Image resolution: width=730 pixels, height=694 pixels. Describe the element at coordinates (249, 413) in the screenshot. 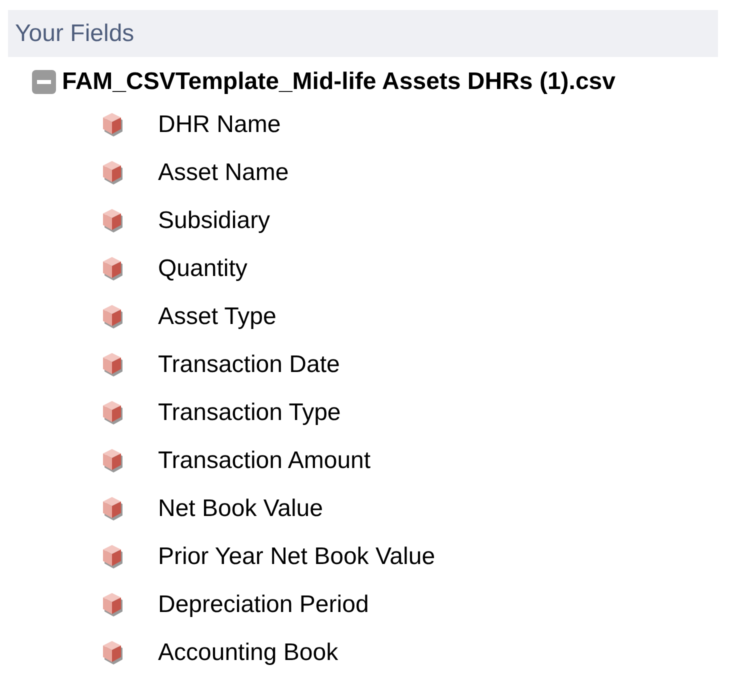

I see `field-name: Transaction Type` at that location.